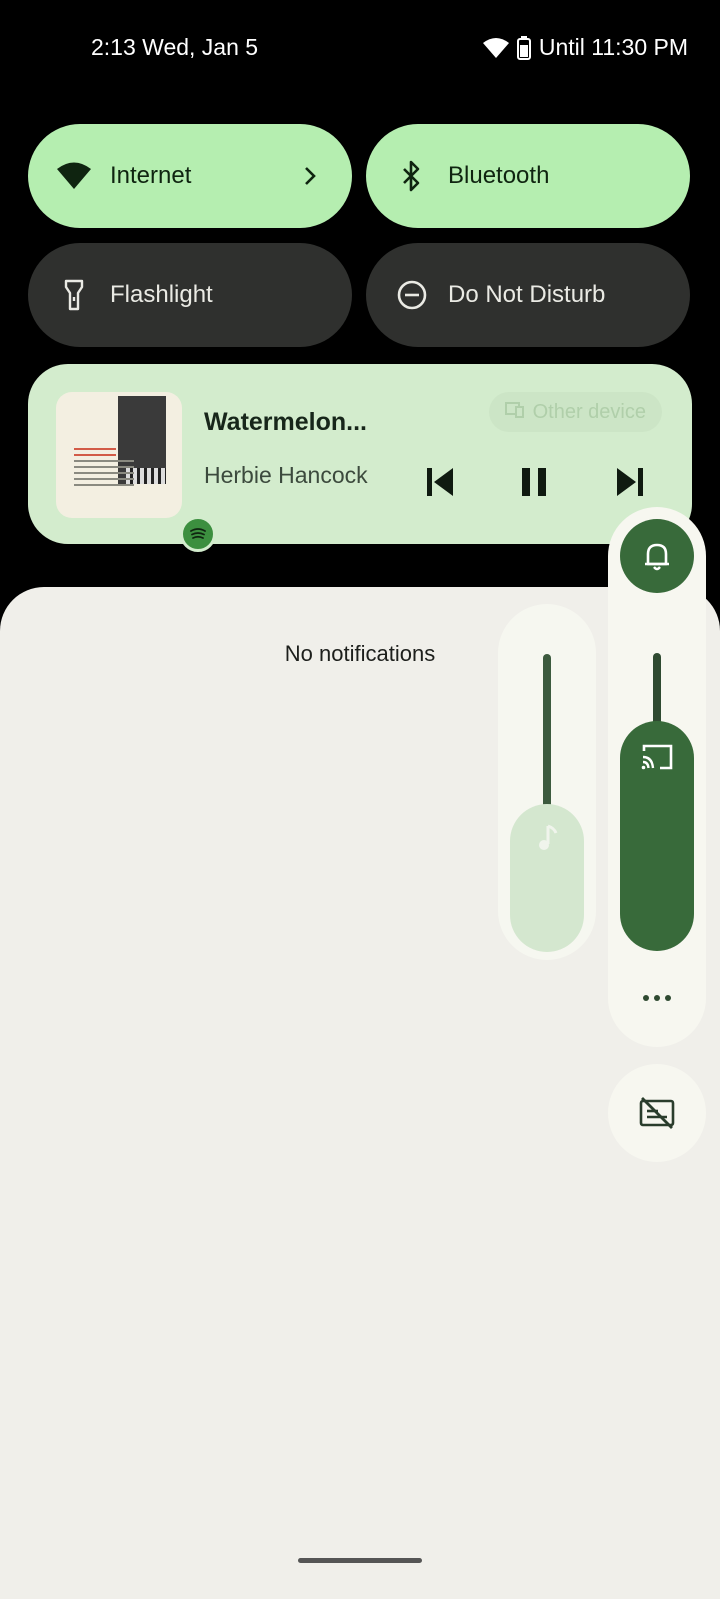  I want to click on captions-off-icon, so click(657, 1113).